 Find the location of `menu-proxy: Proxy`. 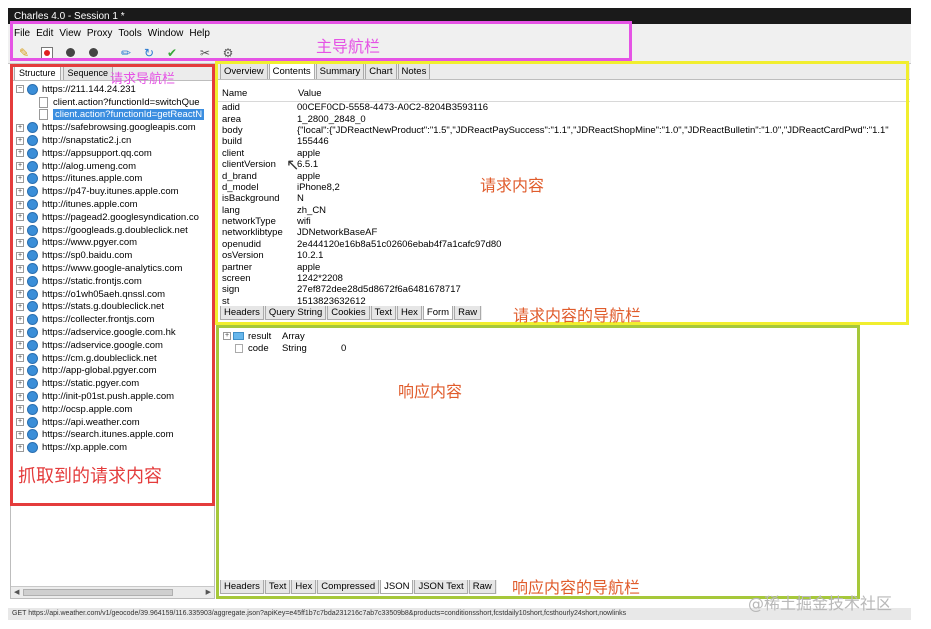

menu-proxy: Proxy is located at coordinates (100, 33).